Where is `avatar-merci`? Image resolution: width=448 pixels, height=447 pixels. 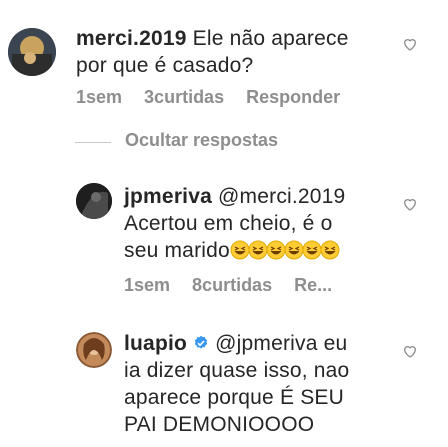 avatar-merci is located at coordinates (32, 52).